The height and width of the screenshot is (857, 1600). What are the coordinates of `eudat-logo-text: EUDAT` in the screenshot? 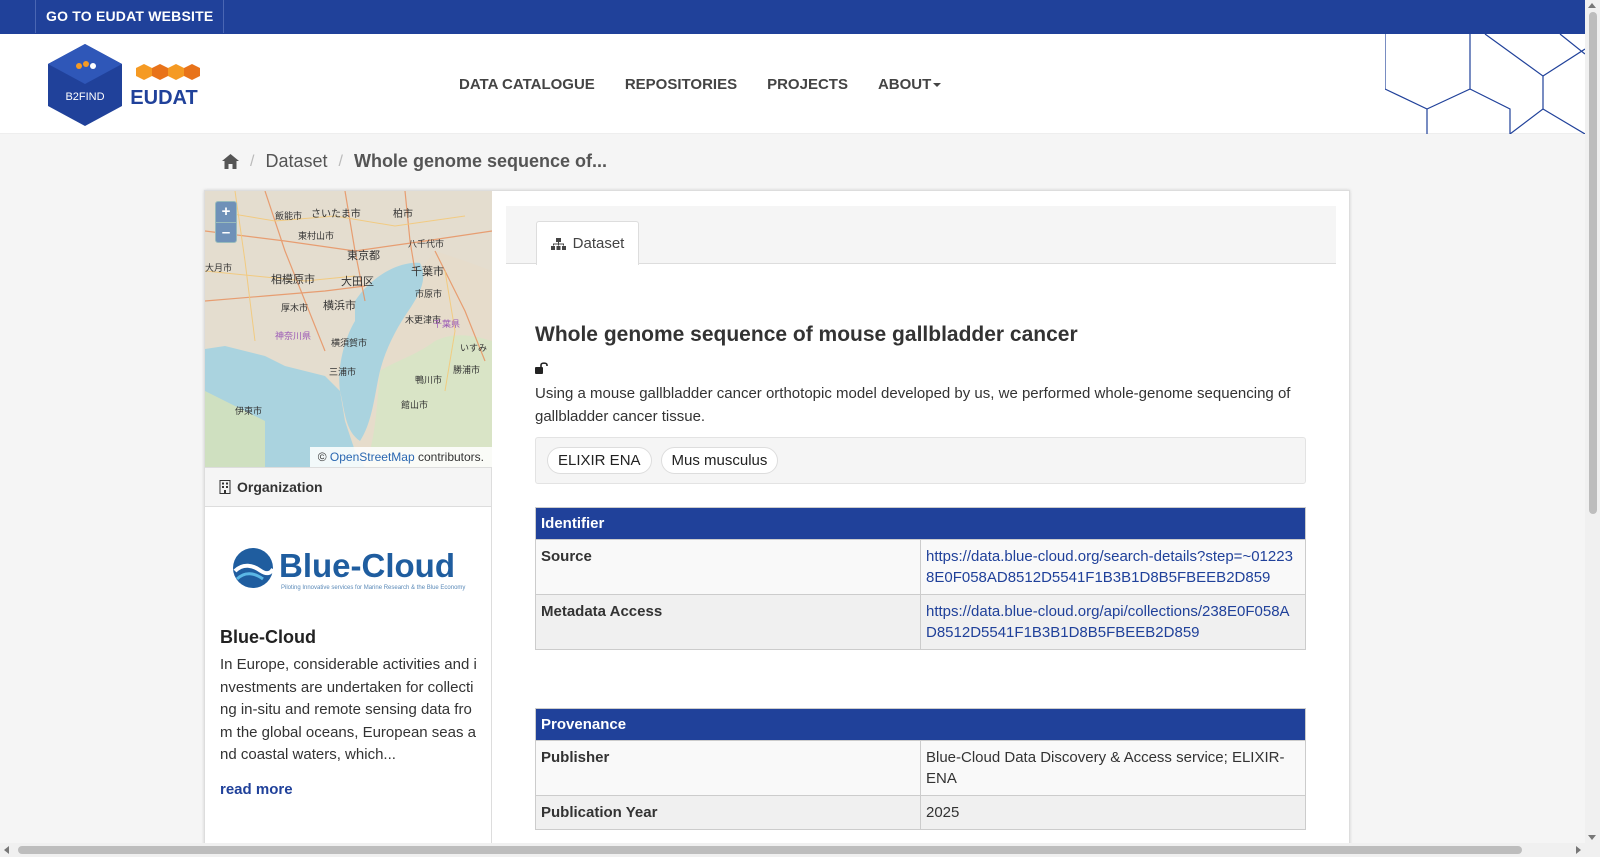 It's located at (163, 97).